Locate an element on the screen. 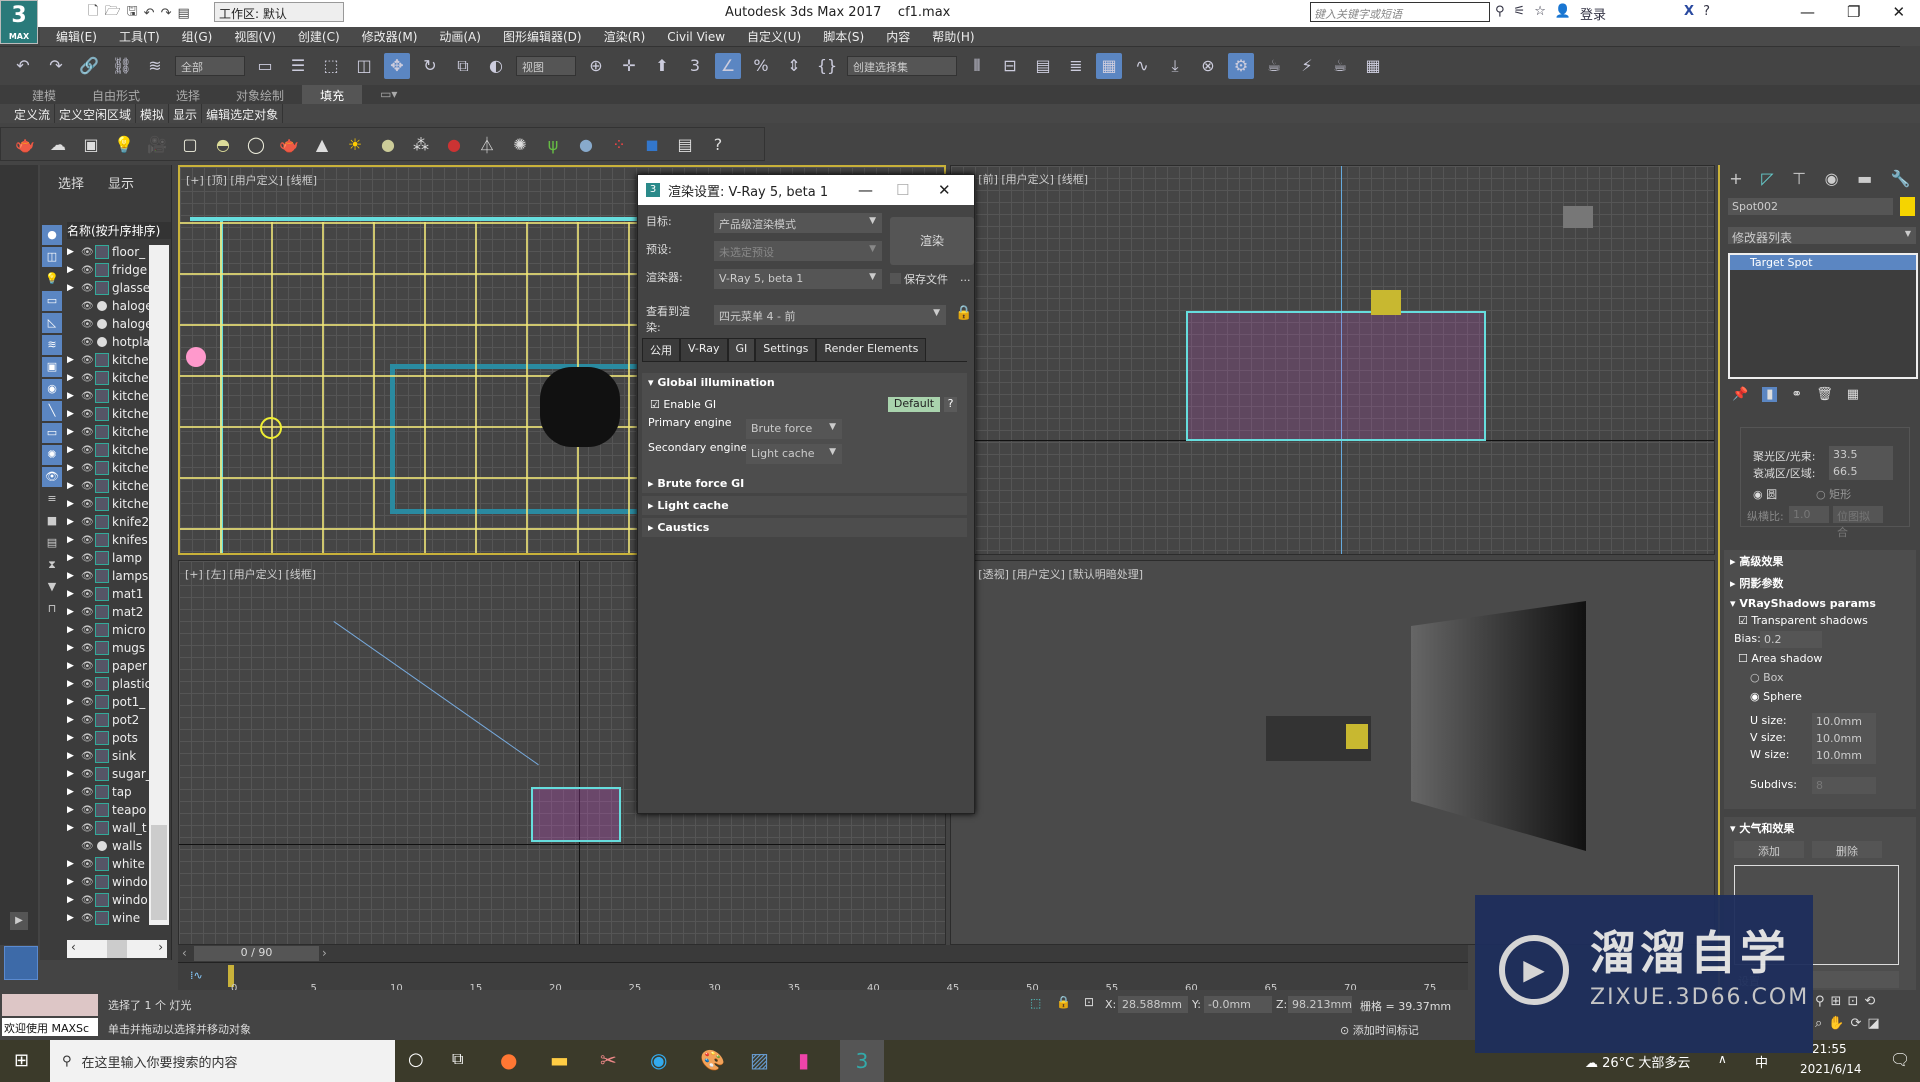 The height and width of the screenshot is (1082, 1920). create-tab-icon: + is located at coordinates (1735, 178).